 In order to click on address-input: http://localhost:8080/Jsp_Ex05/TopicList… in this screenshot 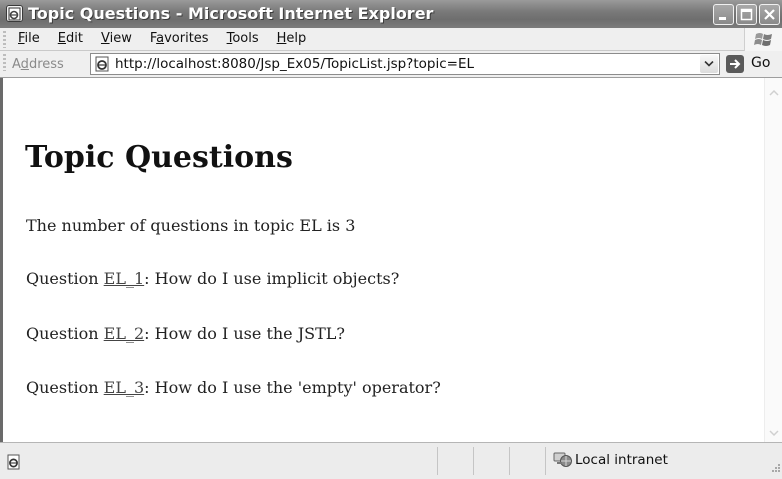, I will do `click(405, 64)`.